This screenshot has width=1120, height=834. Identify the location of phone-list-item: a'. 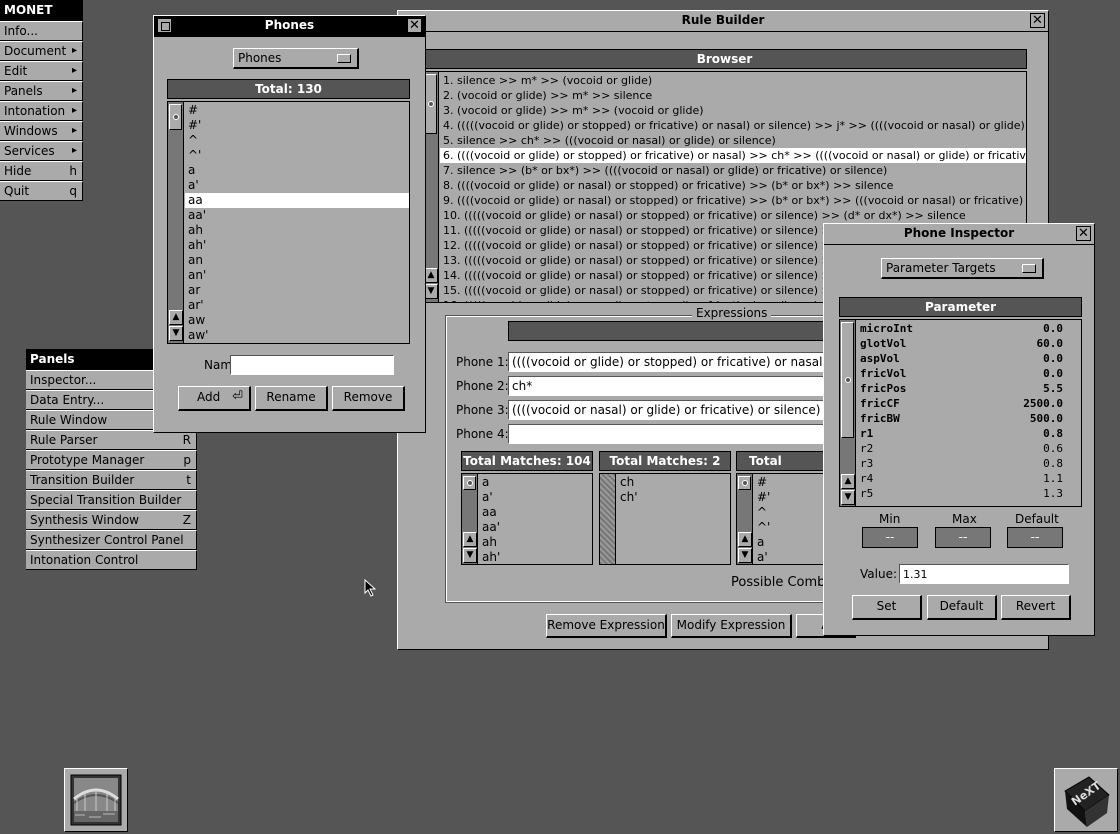
(297, 185).